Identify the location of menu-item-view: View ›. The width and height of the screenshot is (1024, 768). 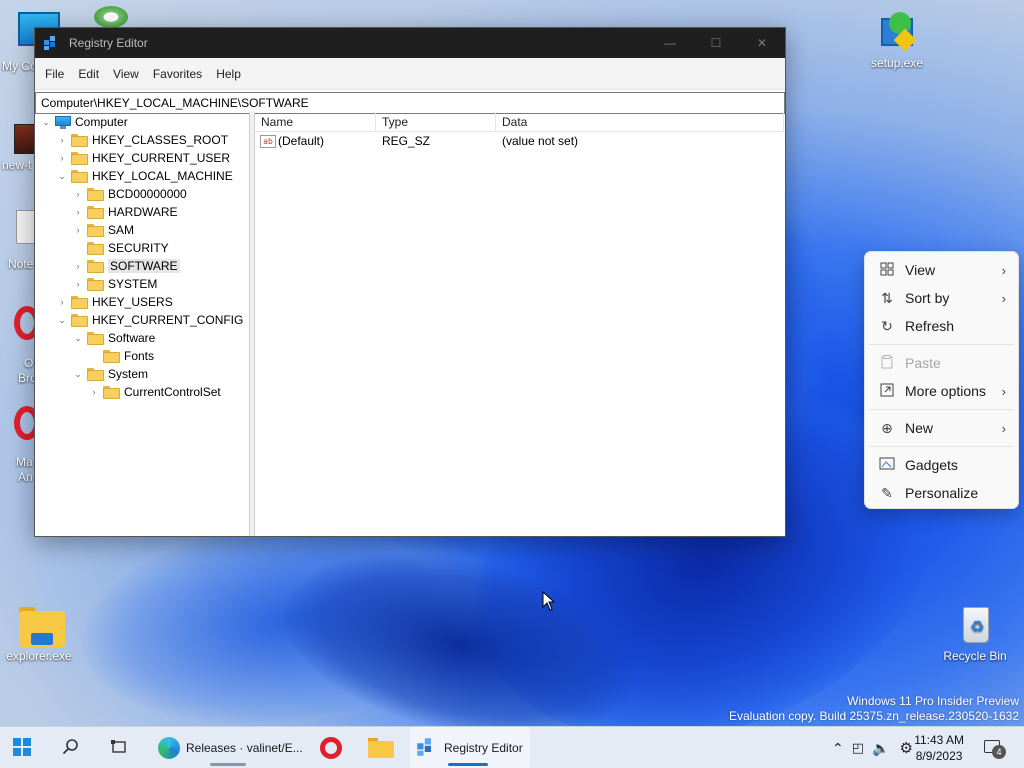
(941, 270).